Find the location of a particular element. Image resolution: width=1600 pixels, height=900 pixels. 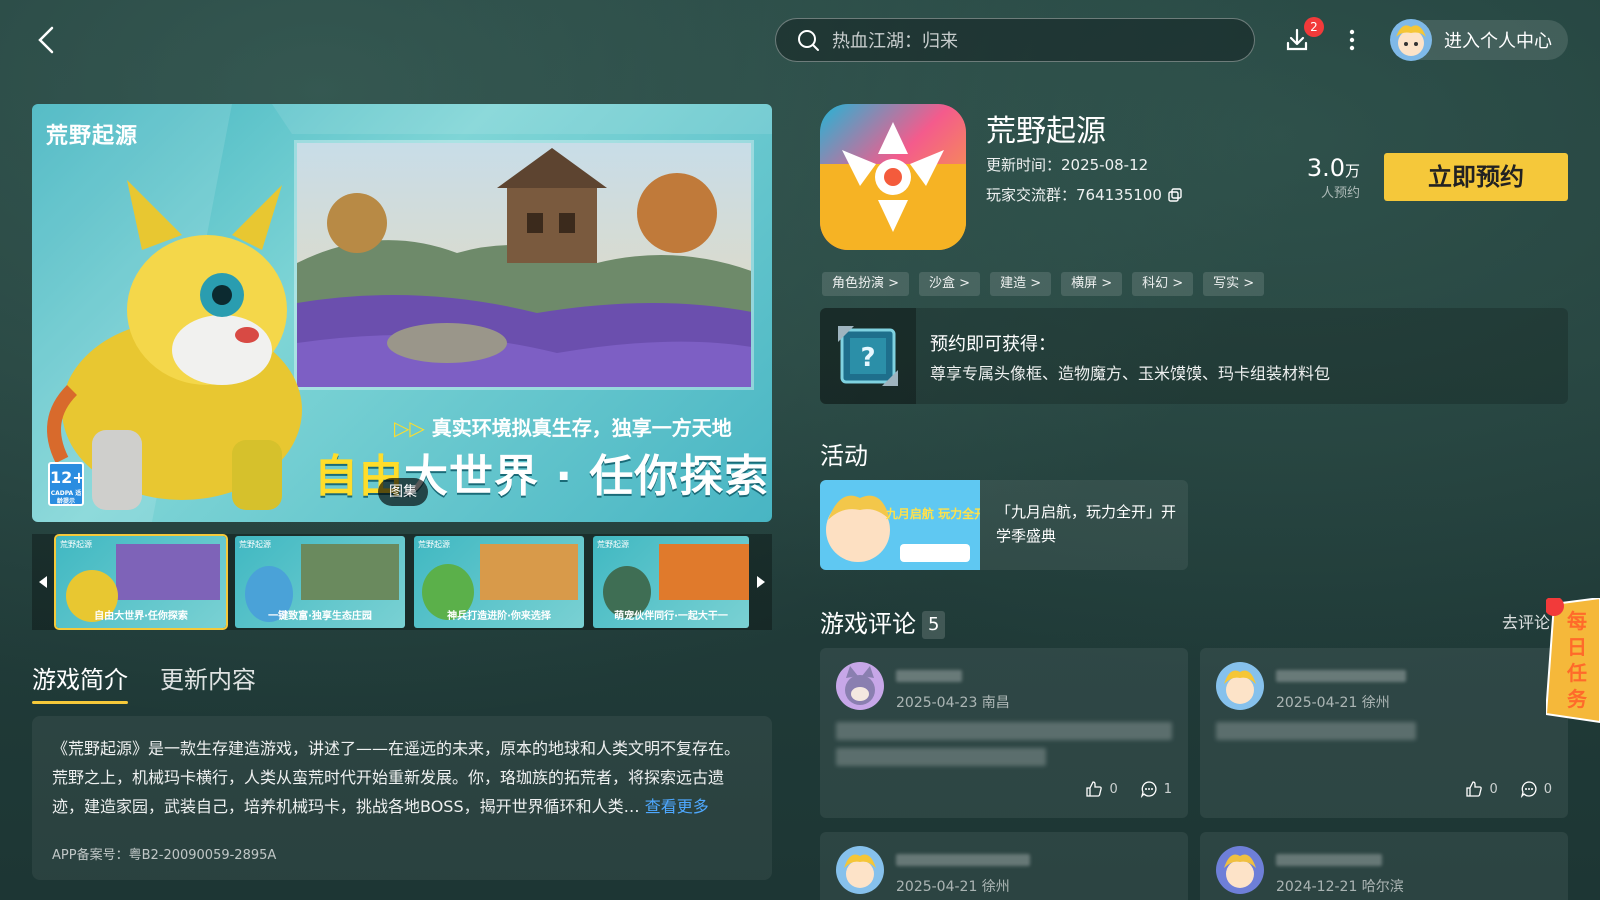

triangle-left-icon is located at coordinates (43, 582).